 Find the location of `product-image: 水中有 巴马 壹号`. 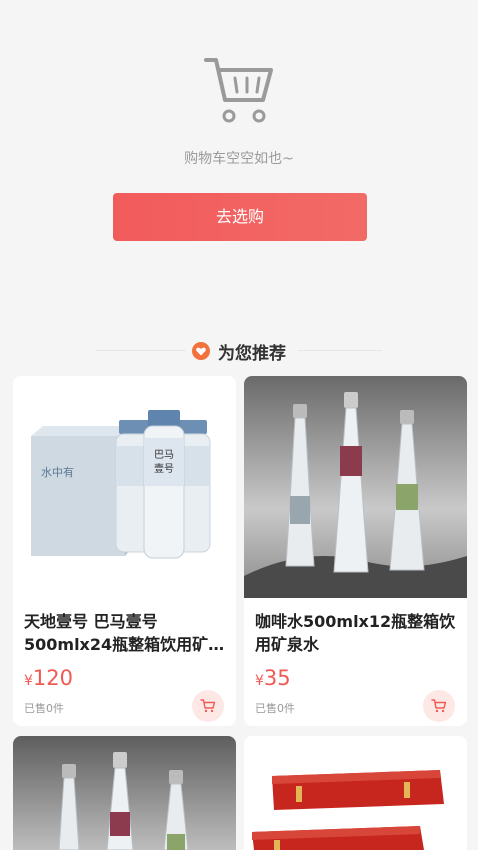

product-image: 水中有 巴马 壹号 is located at coordinates (124, 487).